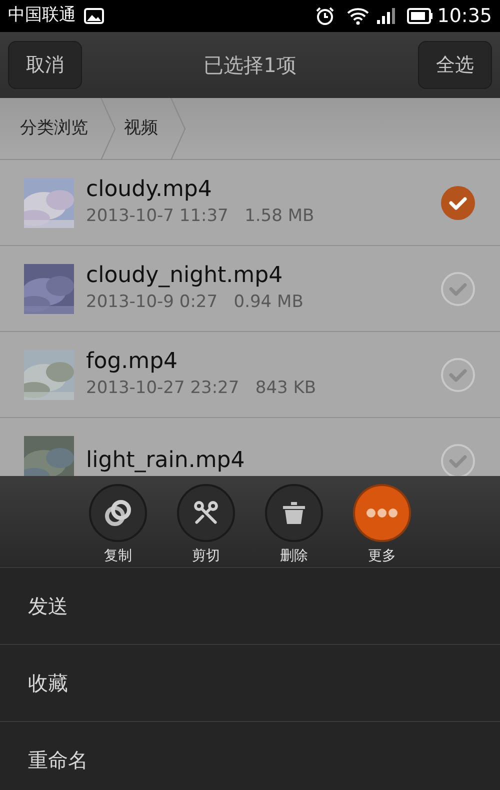  Describe the element at coordinates (250, 606) in the screenshot. I see `menu-item: 发送` at that location.